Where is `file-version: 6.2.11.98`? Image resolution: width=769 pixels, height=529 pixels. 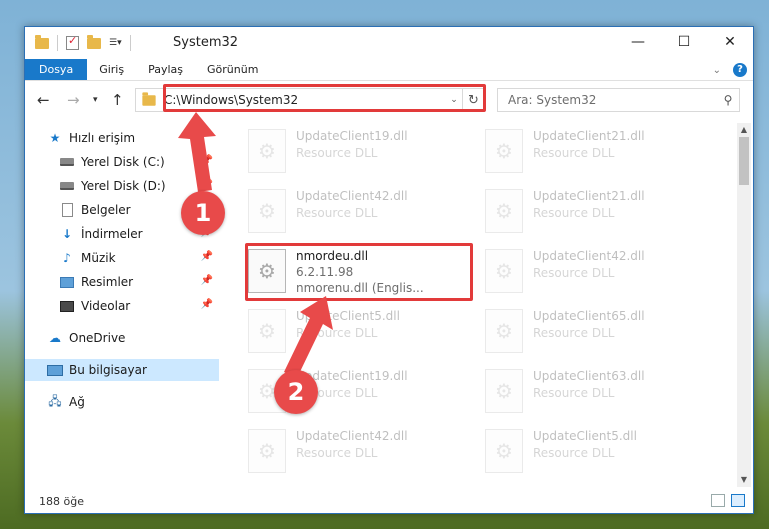 file-version: 6.2.11.98 is located at coordinates (325, 272).